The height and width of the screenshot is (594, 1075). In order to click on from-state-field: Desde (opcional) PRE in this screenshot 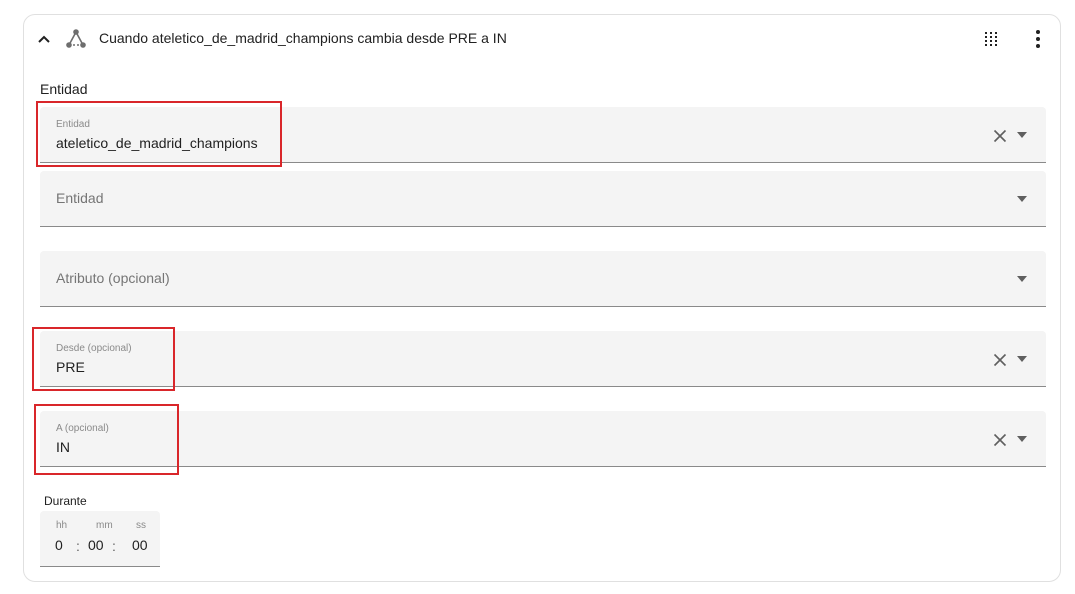, I will do `click(543, 359)`.